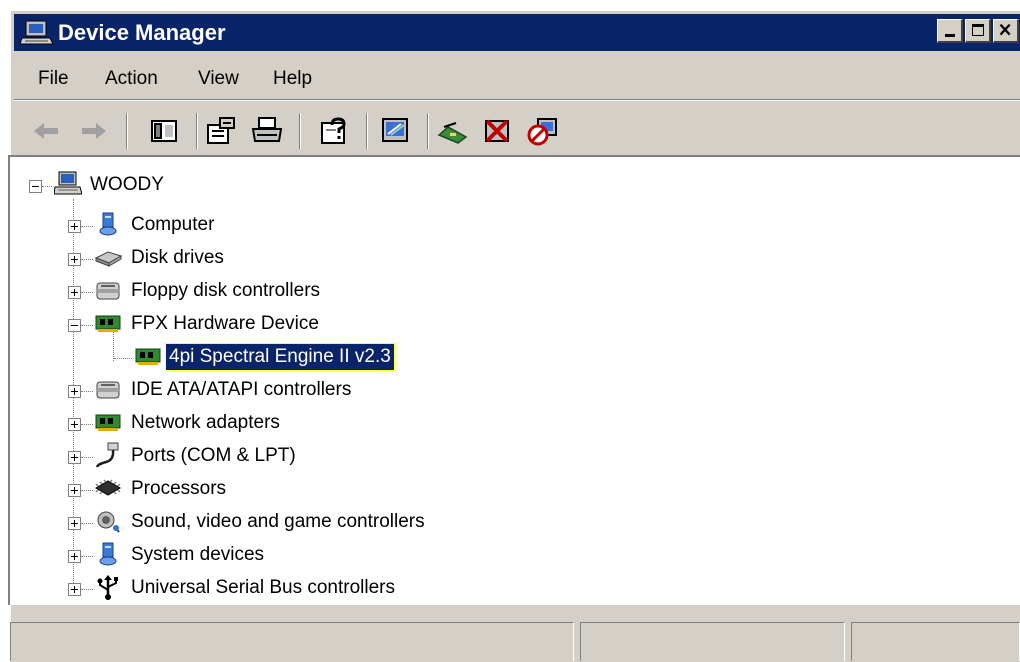 The image size is (1020, 662). I want to click on help-button, so click(335, 131).